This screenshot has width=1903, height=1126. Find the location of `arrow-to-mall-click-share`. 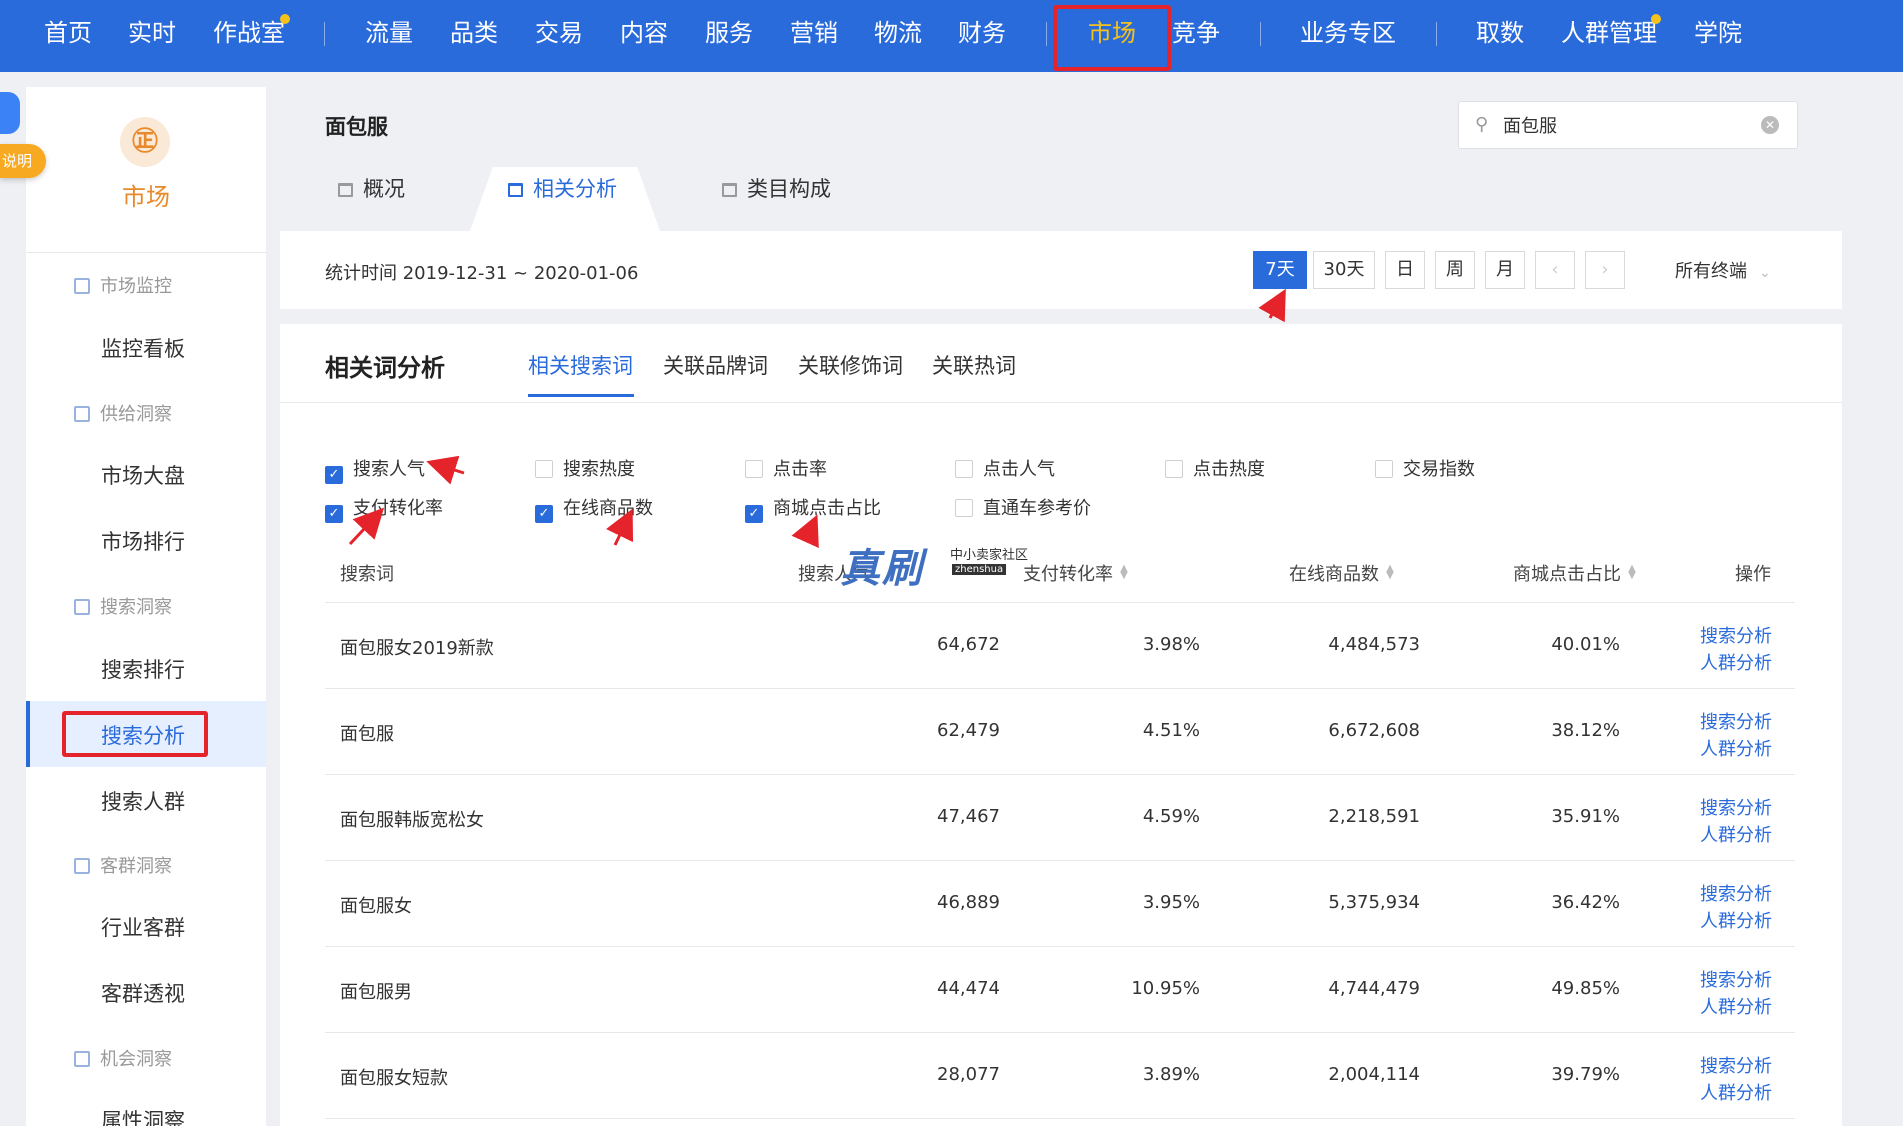

arrow-to-mall-click-share is located at coordinates (805, 531).